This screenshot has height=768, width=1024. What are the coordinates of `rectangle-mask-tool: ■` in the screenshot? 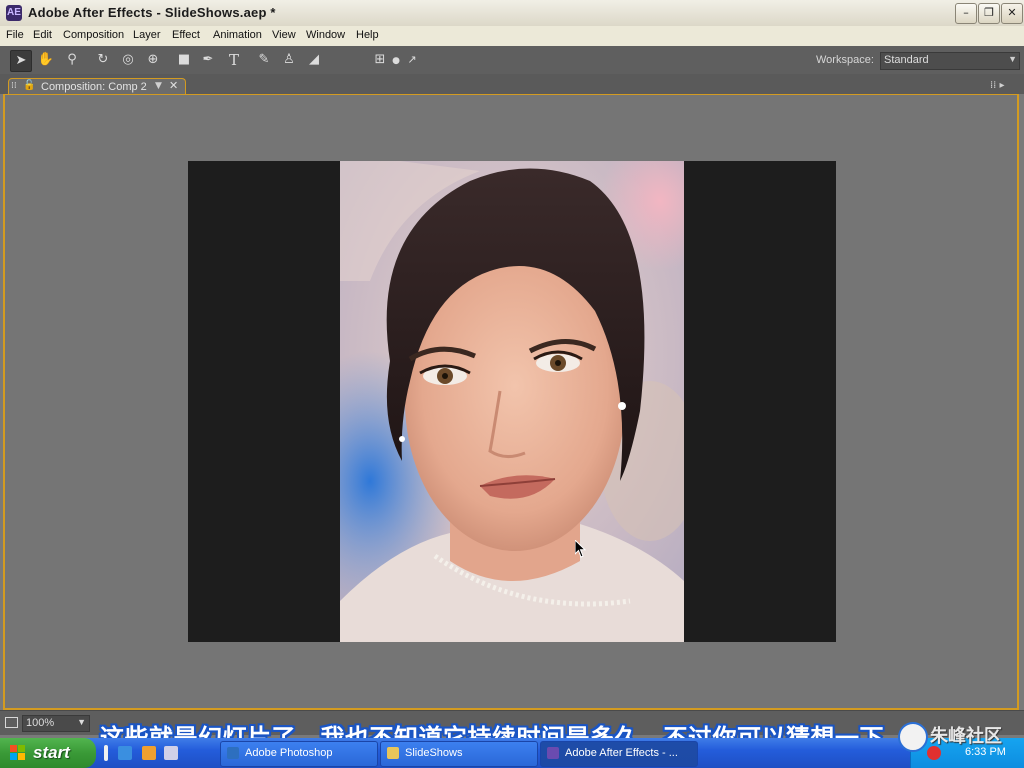 It's located at (184, 60).